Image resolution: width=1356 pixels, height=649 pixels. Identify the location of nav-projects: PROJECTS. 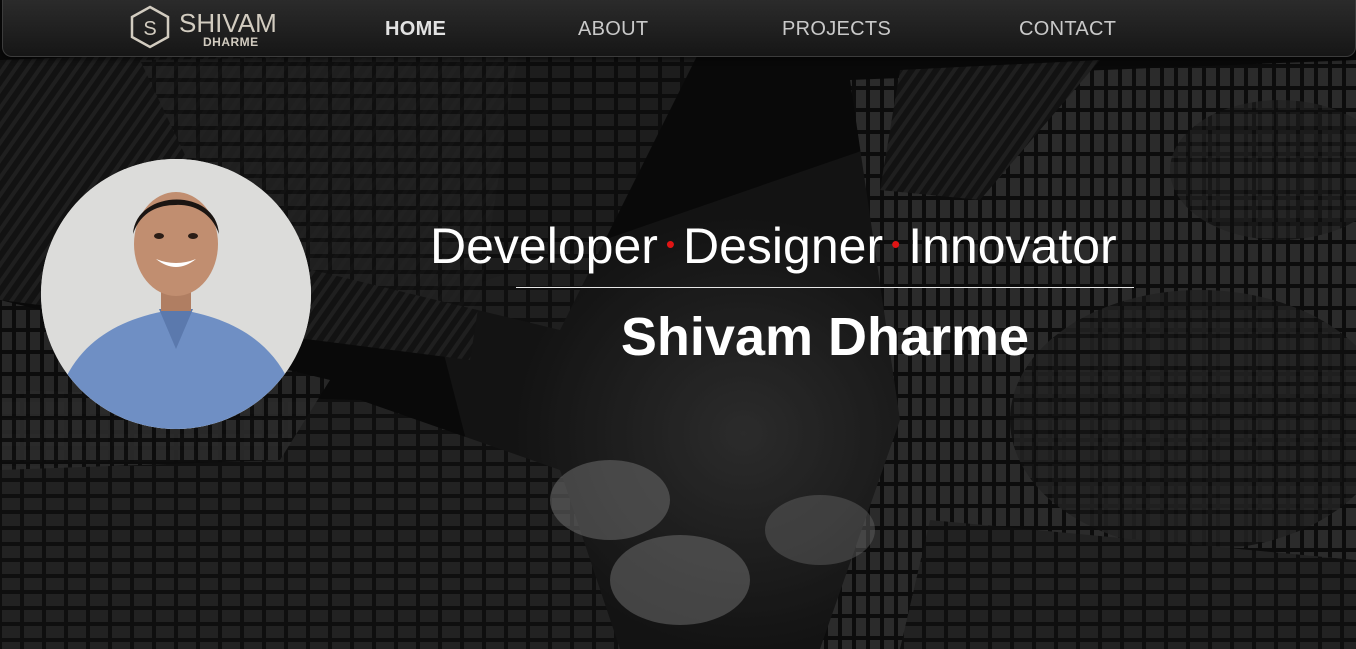
(836, 29).